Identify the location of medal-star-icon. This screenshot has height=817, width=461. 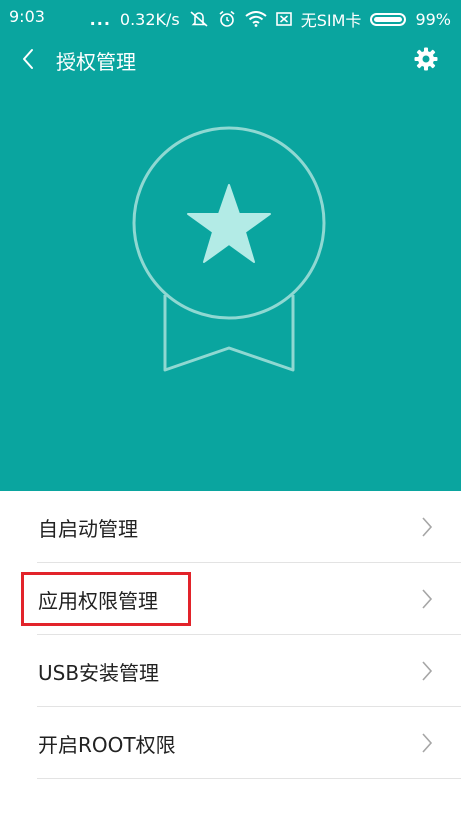
(229, 249).